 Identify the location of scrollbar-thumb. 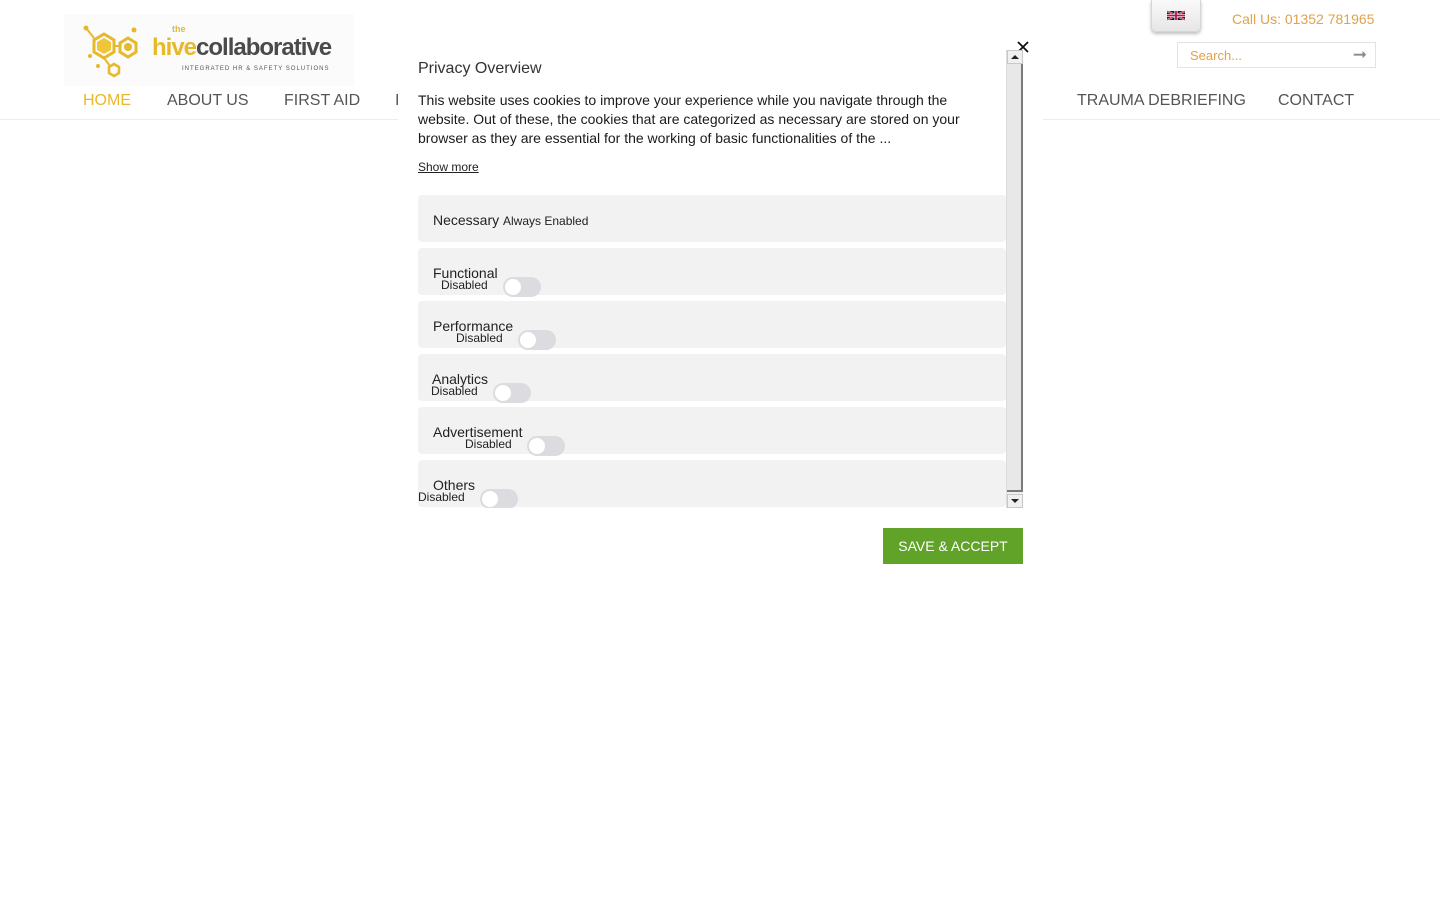
(1015, 278).